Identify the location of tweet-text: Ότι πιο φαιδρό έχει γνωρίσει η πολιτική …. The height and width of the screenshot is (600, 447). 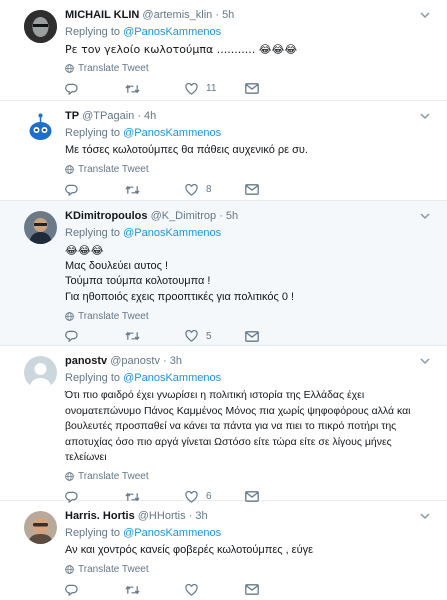
(251, 427).